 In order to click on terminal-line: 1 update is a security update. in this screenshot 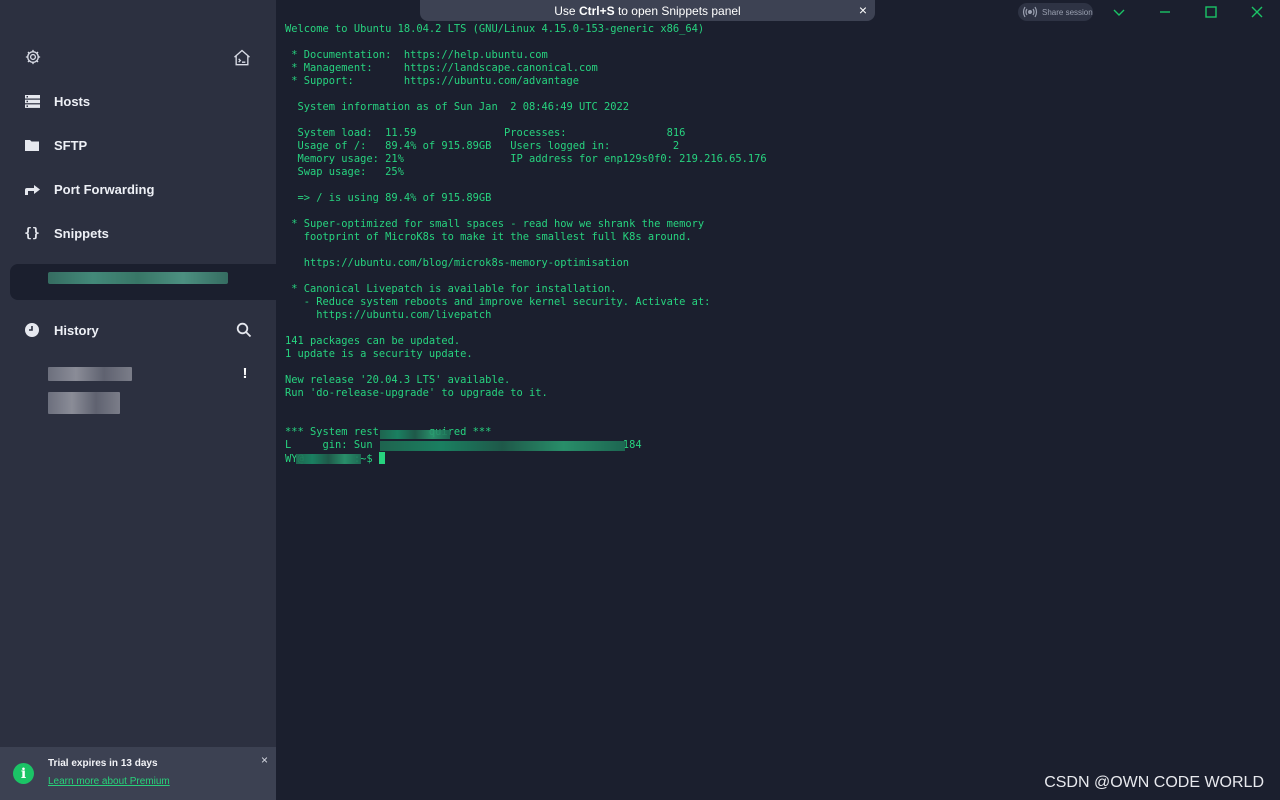, I will do `click(379, 354)`.